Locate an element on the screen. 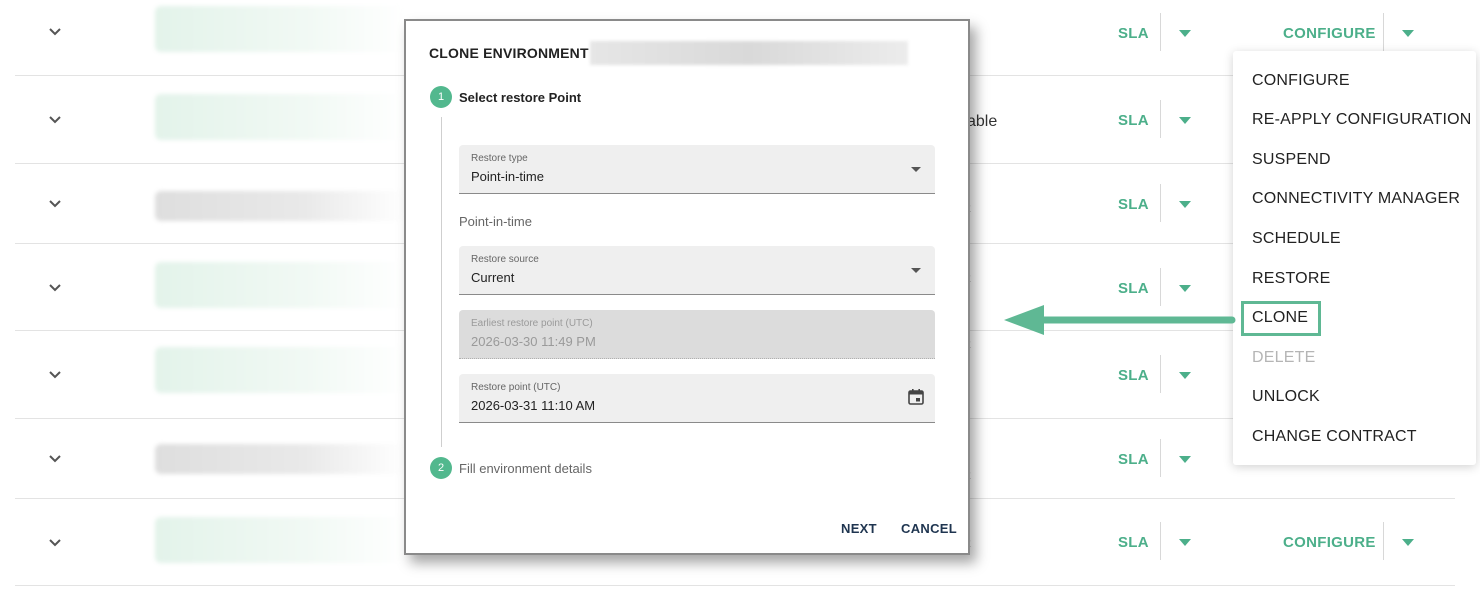 Image resolution: width=1480 pixels, height=589 pixels. field-label: Earliest restore point (UTC) is located at coordinates (532, 323).